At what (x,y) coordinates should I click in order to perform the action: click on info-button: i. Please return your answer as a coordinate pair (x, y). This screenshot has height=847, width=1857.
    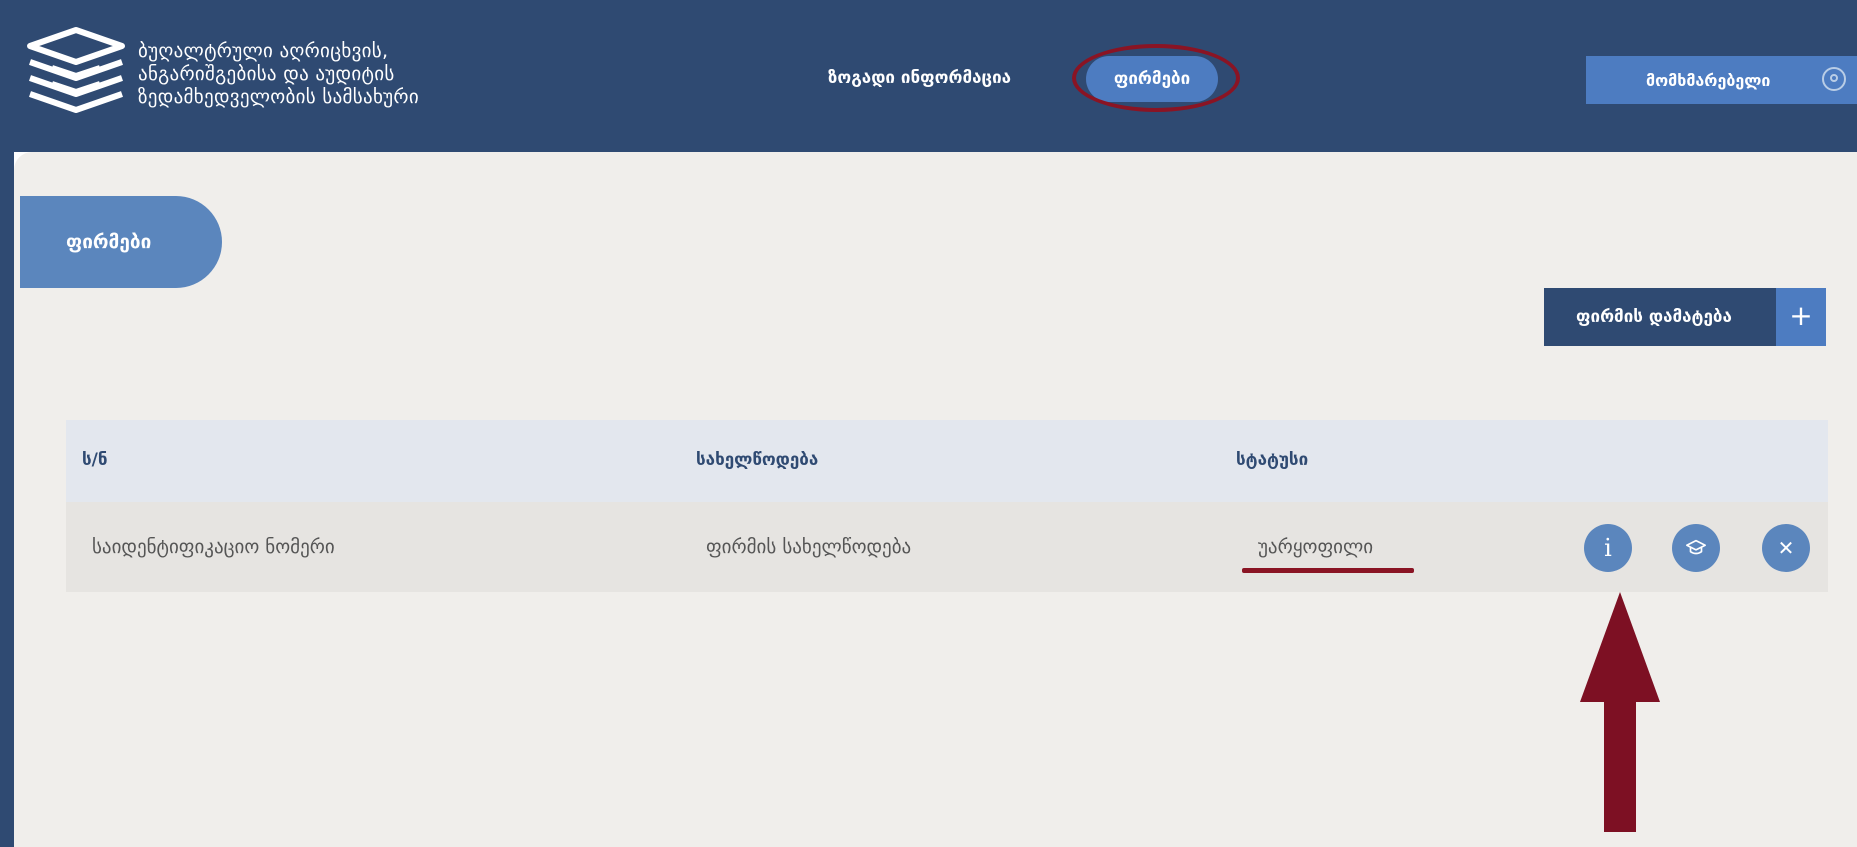
    Looking at the image, I should click on (1608, 548).